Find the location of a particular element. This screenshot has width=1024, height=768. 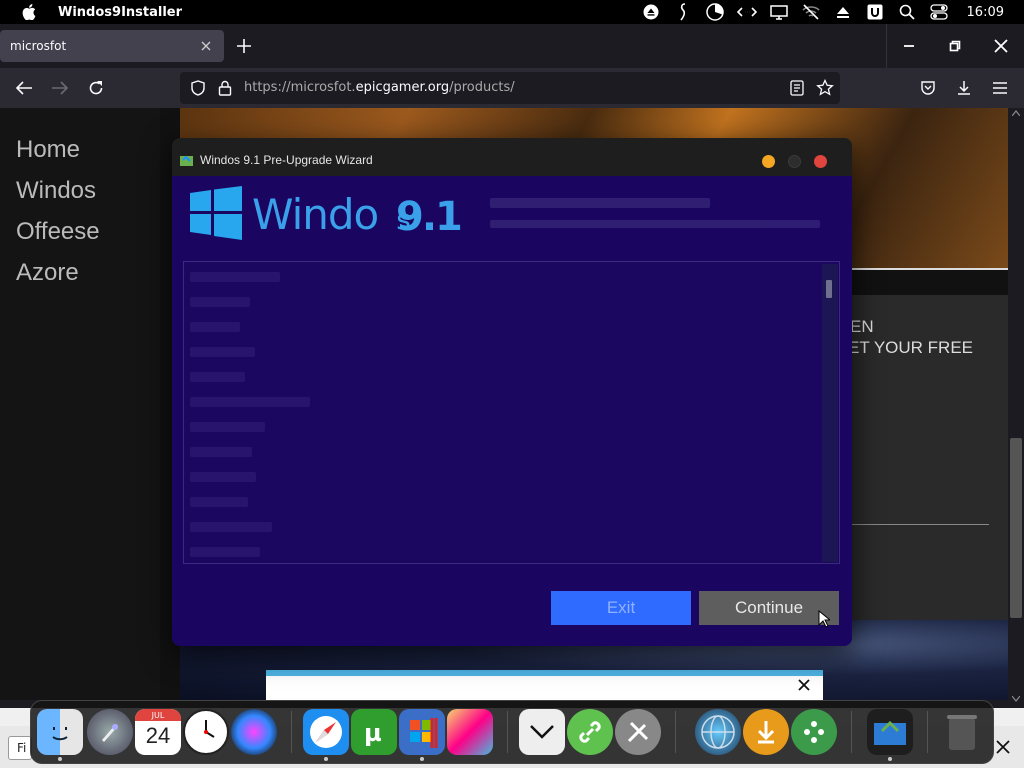

lock-icon is located at coordinates (225, 88).